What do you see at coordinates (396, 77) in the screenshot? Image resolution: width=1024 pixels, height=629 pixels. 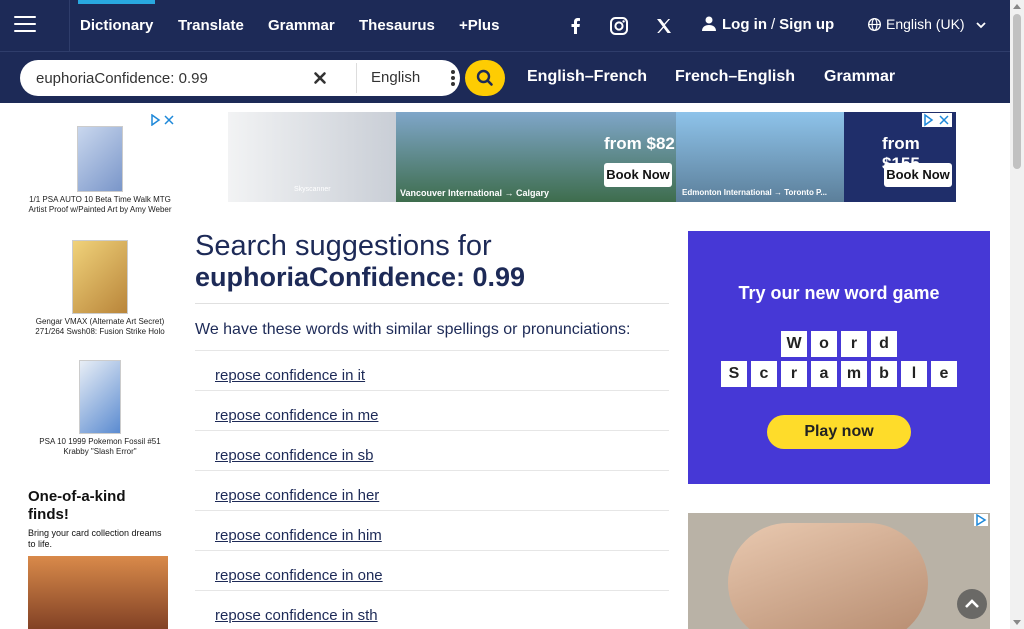 I see `dictionary-language-label: English` at bounding box center [396, 77].